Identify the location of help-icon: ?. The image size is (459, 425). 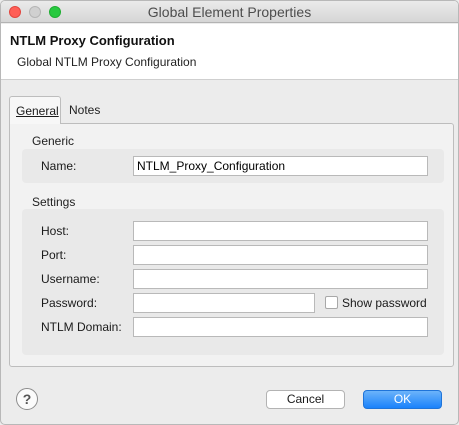
(27, 399).